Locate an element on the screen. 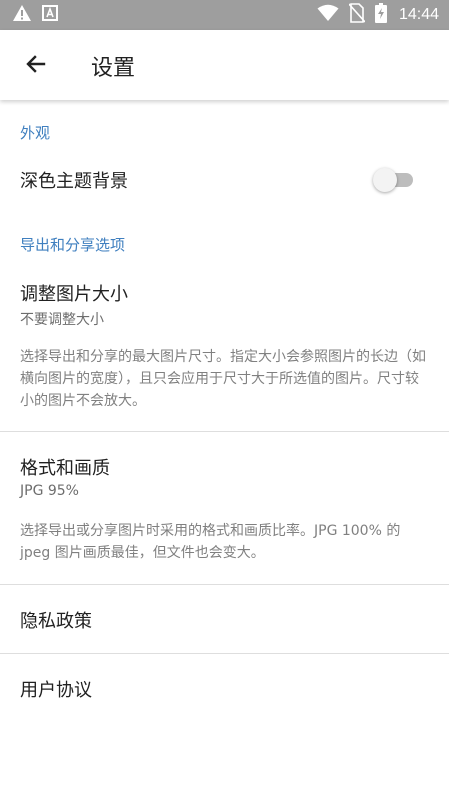 The image size is (449, 800). user-agreement-row: 用户协议 is located at coordinates (224, 688).